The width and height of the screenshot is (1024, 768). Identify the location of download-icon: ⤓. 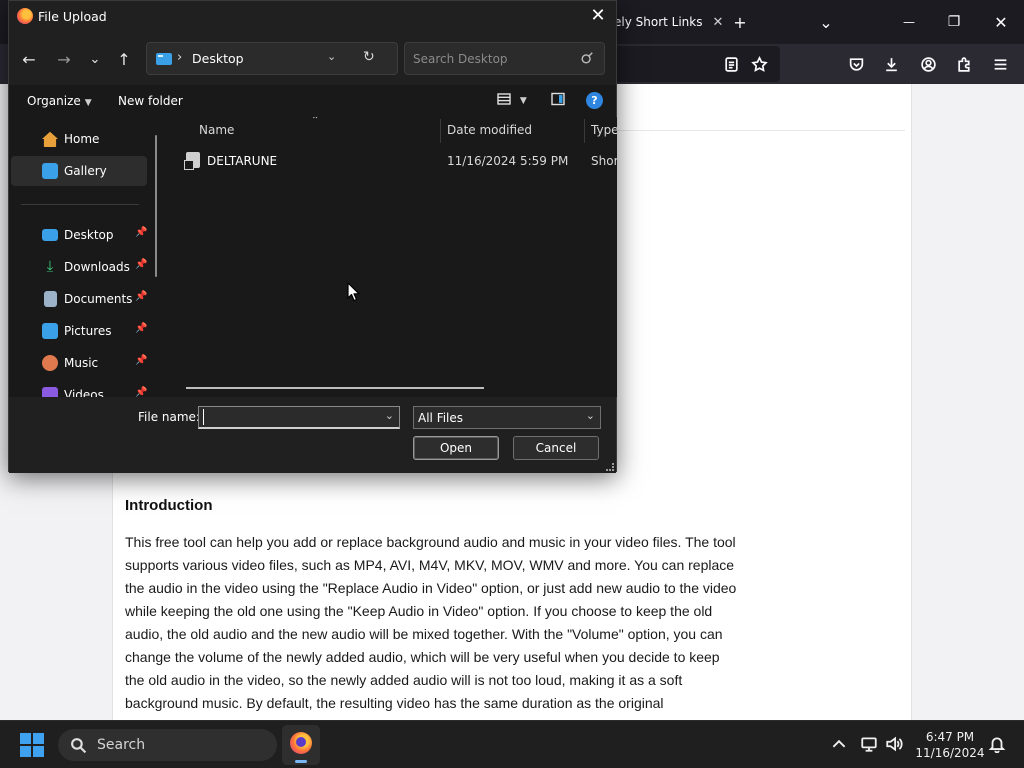
(50, 266).